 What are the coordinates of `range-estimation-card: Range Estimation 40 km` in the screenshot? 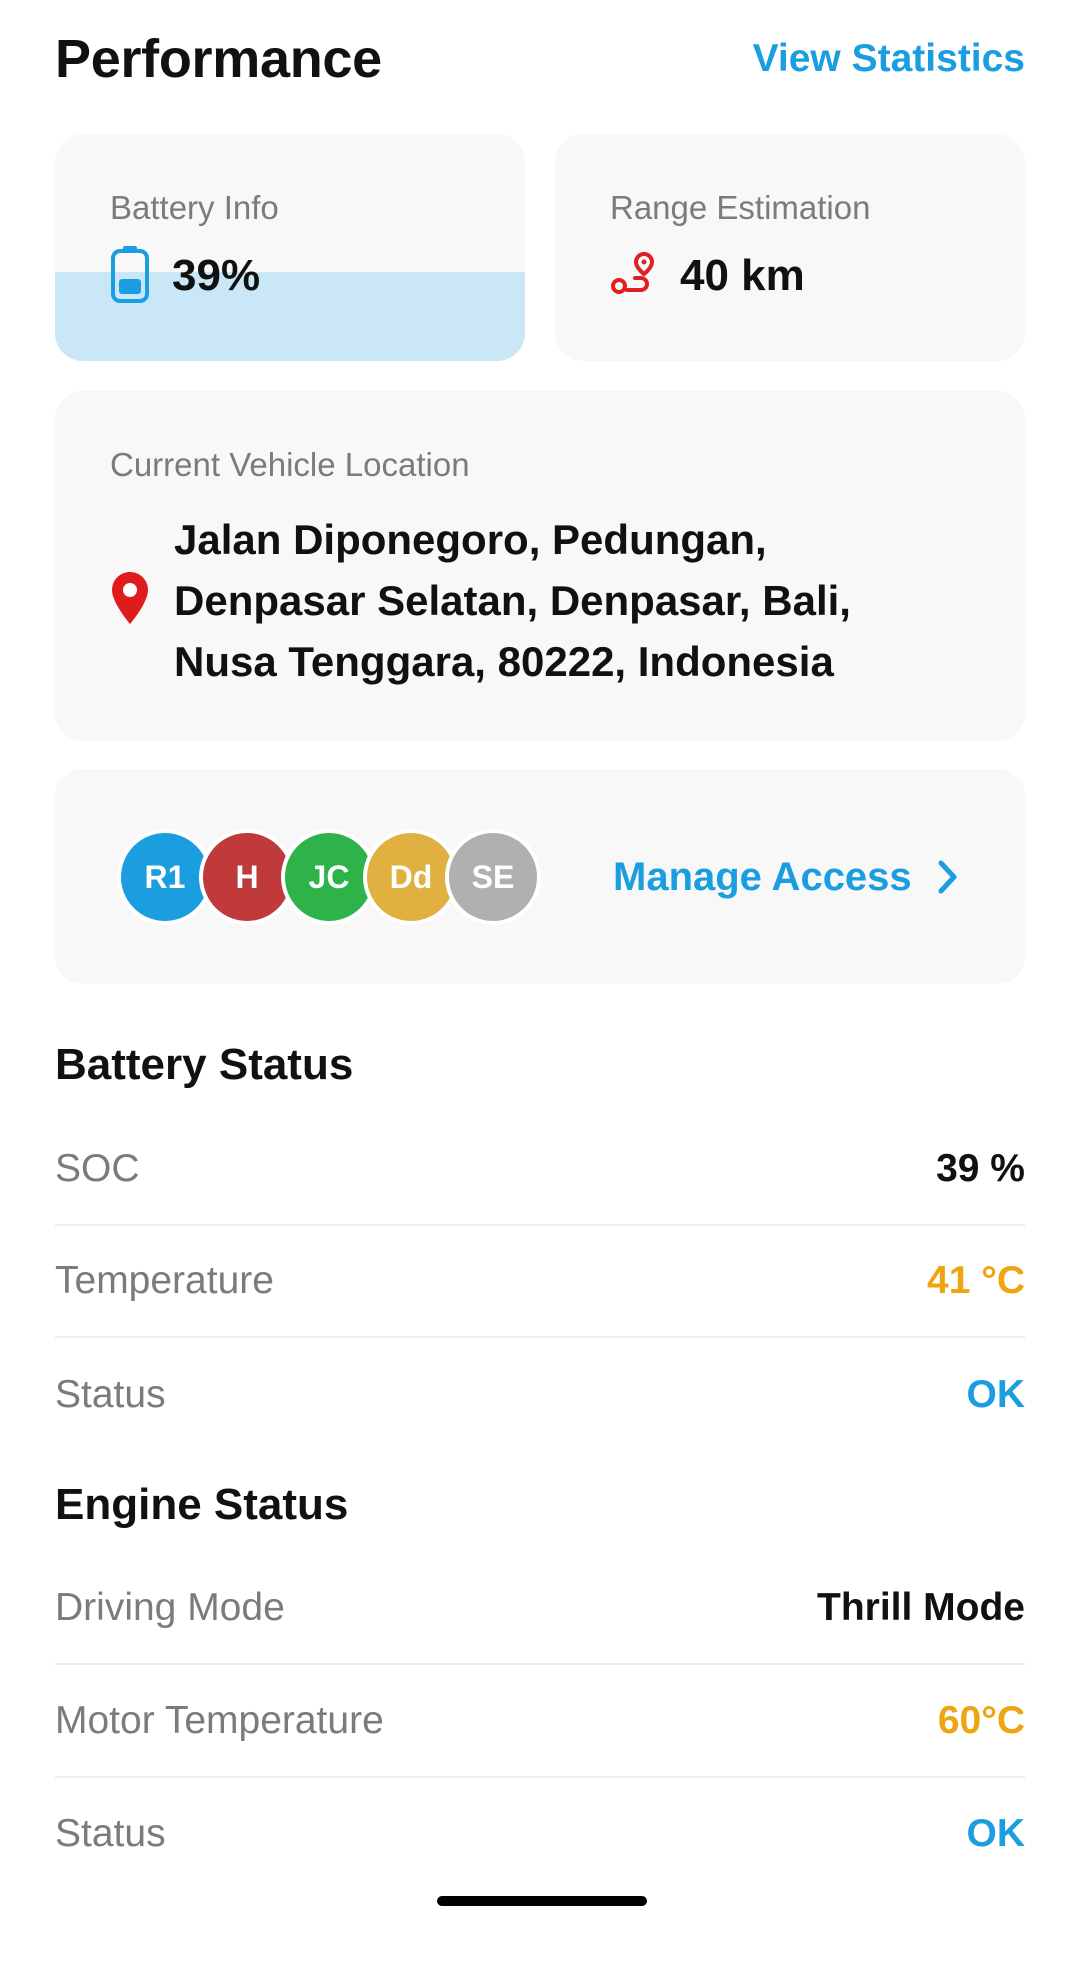 It's located at (790, 247).